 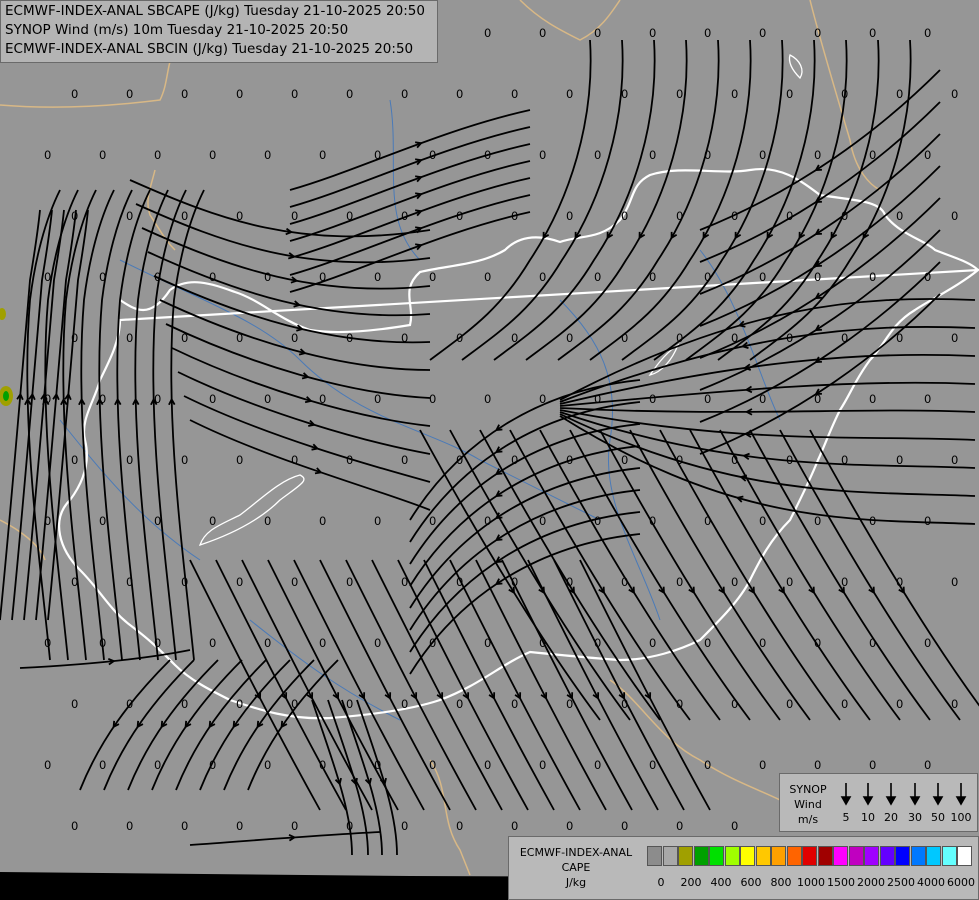 I want to click on cape-tick-label: 6000, so click(x=961, y=882).